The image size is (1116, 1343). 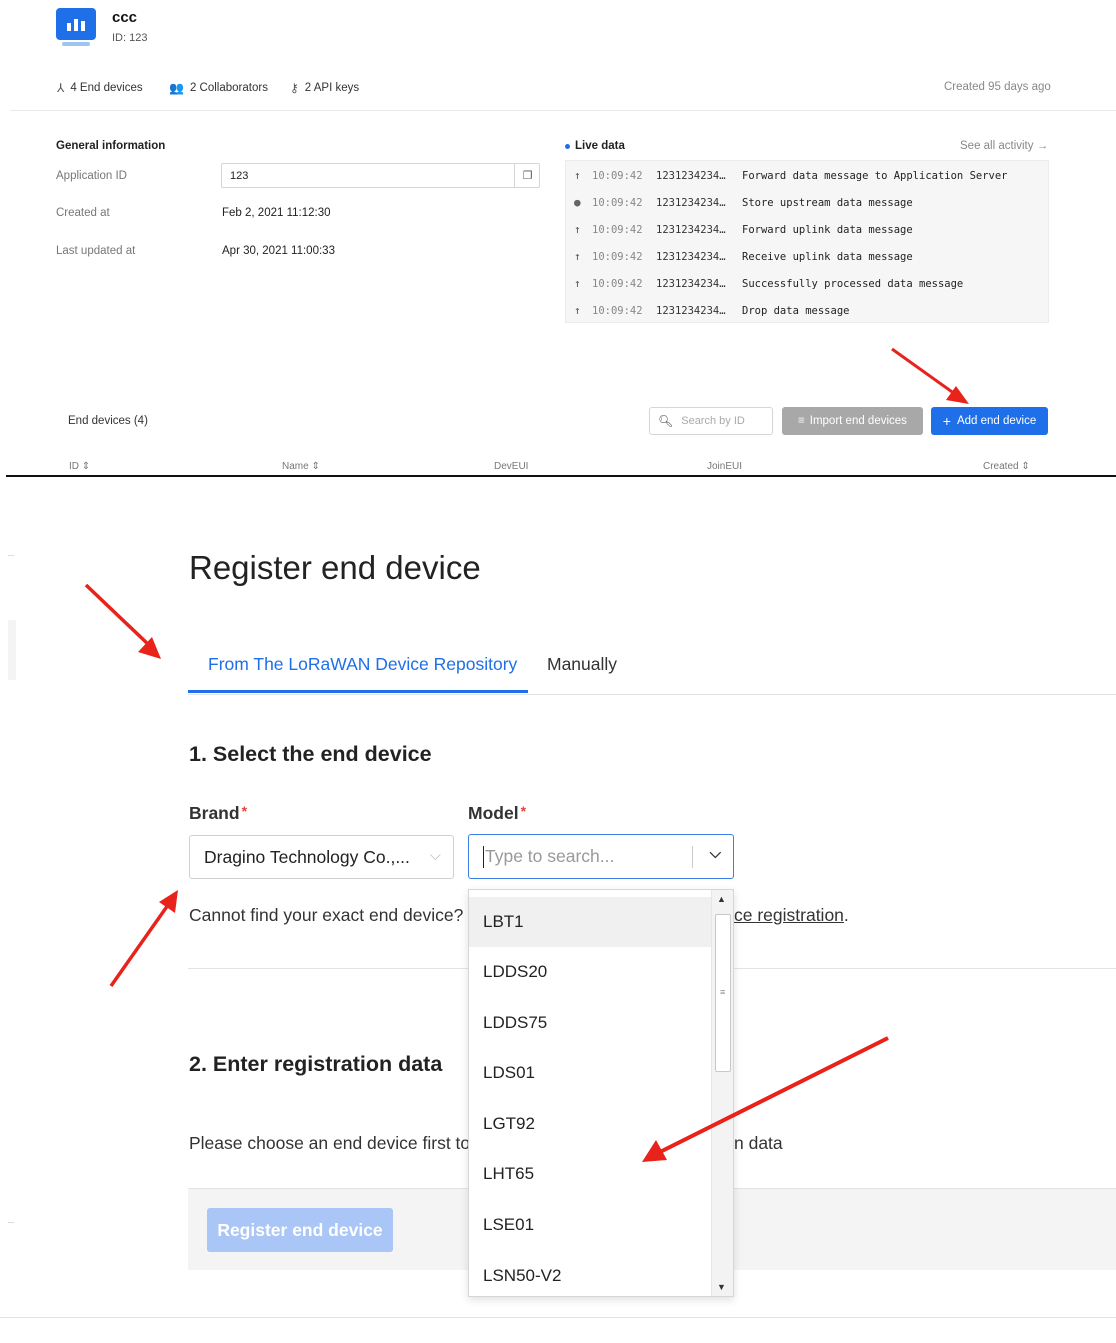 I want to click on event-row: ↑ 10:09:42 1231234234… Drop data message, so click(x=711, y=310).